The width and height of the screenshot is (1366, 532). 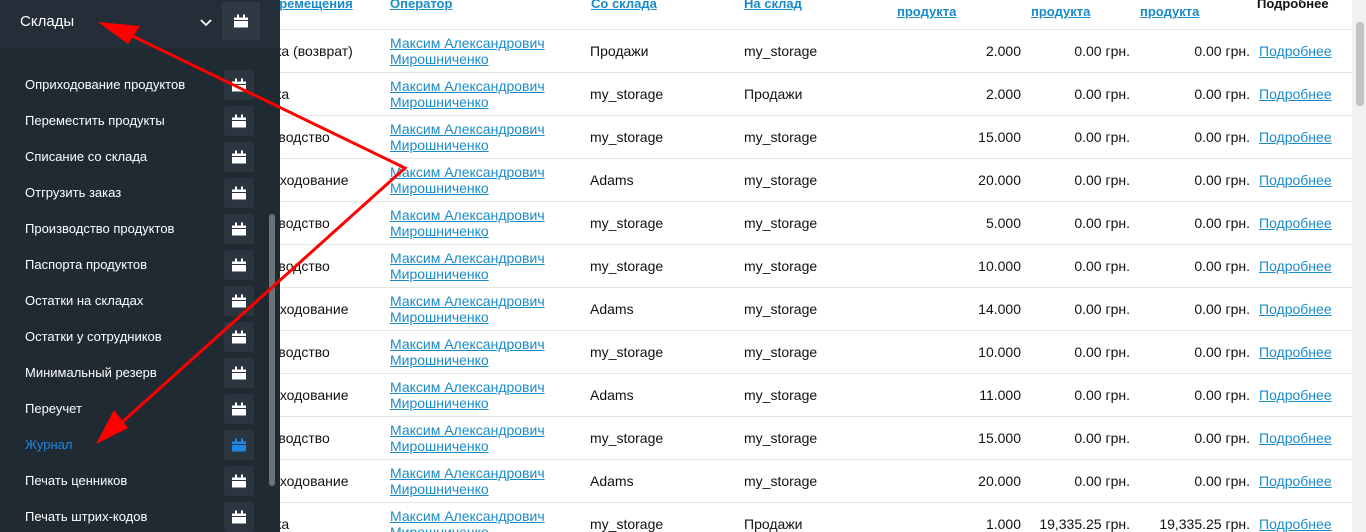 I want to click on sidebar-item: Печать штрих-кодов, so click(x=131, y=515).